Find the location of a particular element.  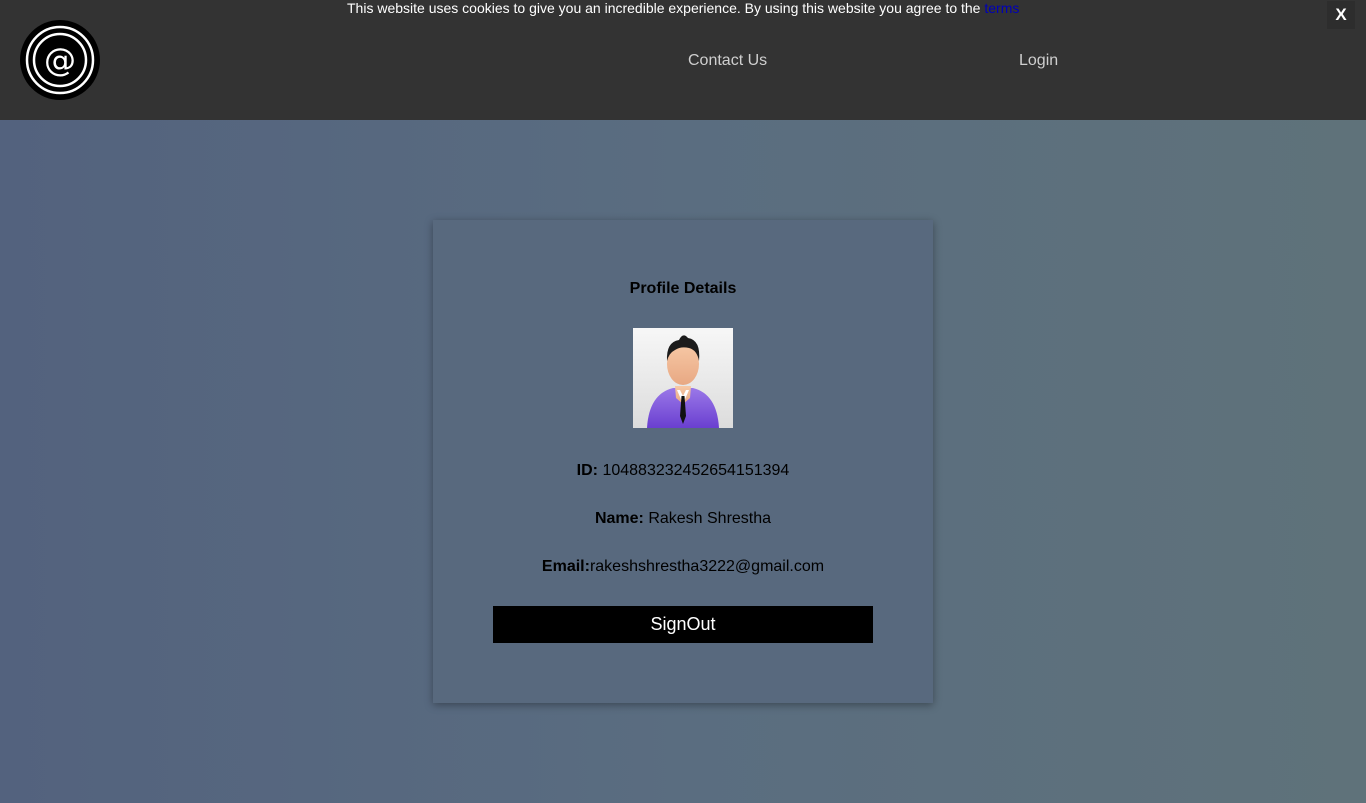

name-value: Rakesh Shrestha is located at coordinates (710, 518).